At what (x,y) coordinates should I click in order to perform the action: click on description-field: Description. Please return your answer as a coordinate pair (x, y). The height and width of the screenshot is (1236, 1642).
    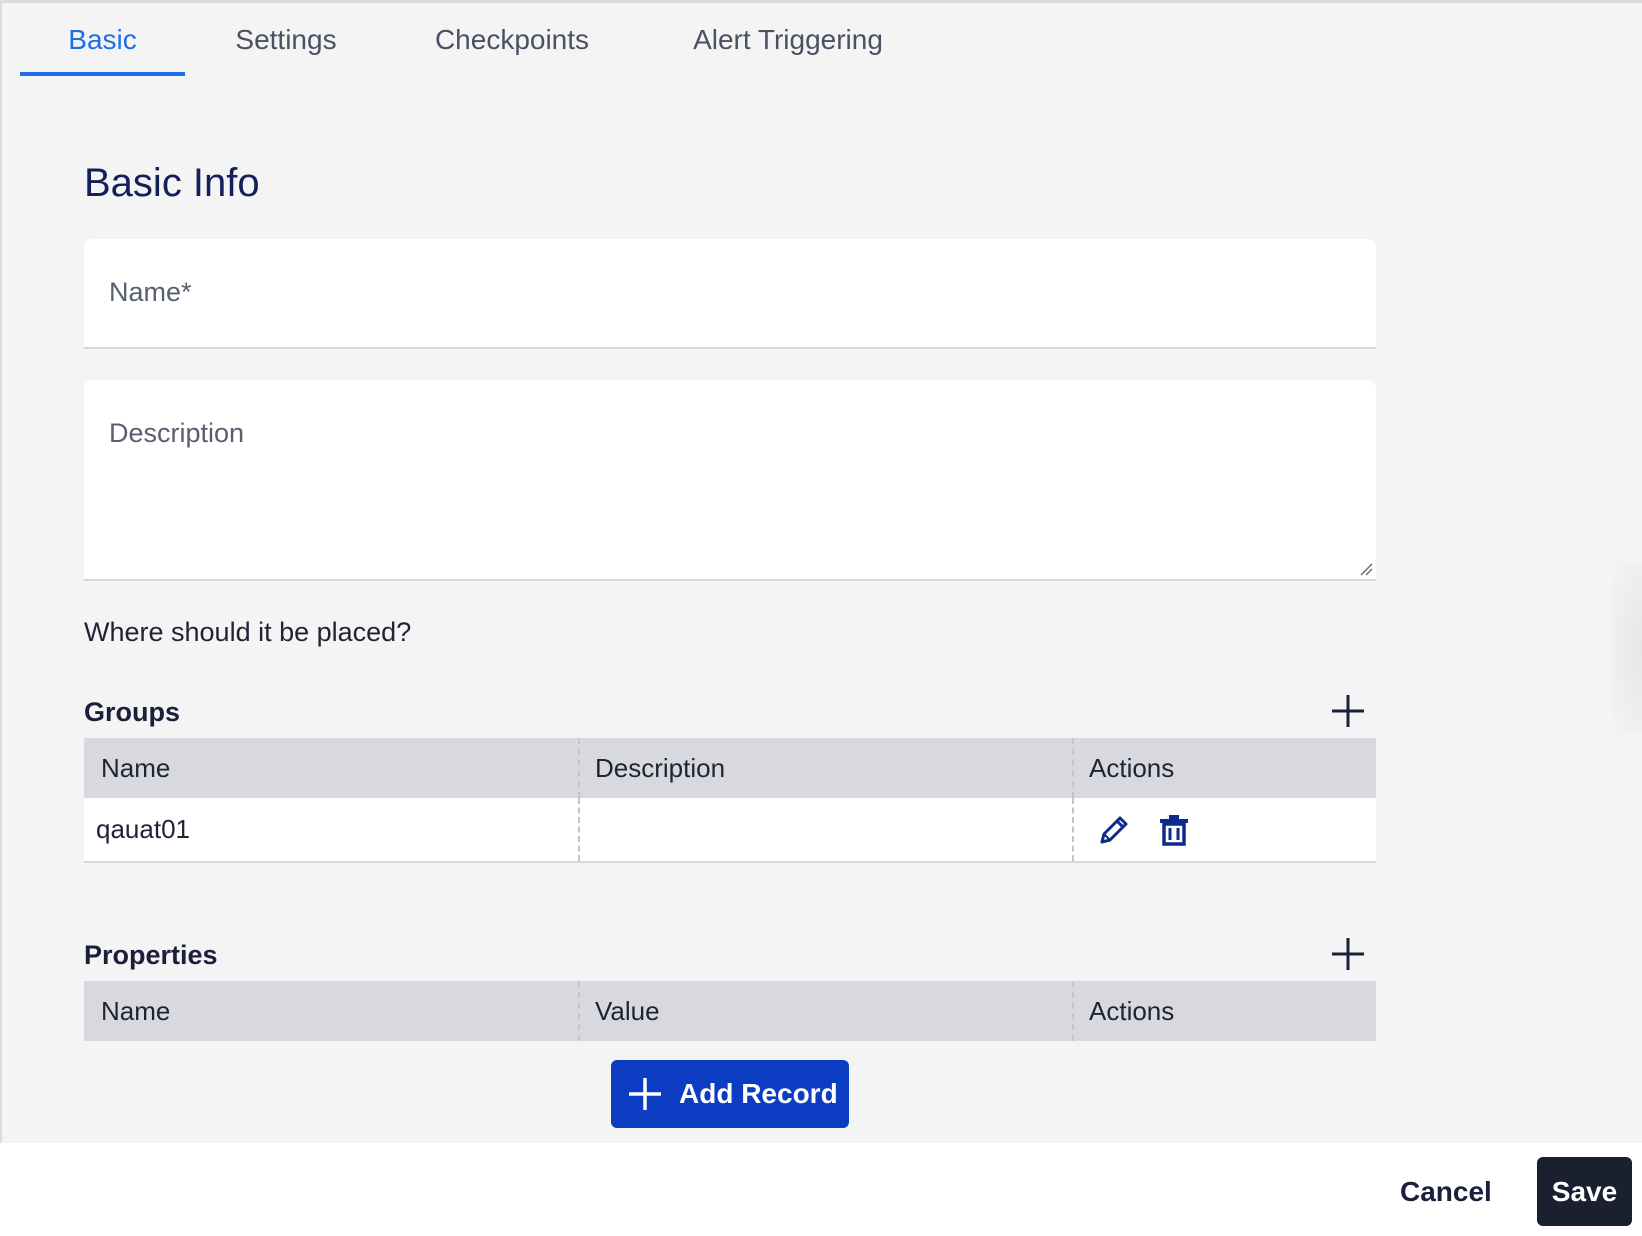
    Looking at the image, I should click on (730, 480).